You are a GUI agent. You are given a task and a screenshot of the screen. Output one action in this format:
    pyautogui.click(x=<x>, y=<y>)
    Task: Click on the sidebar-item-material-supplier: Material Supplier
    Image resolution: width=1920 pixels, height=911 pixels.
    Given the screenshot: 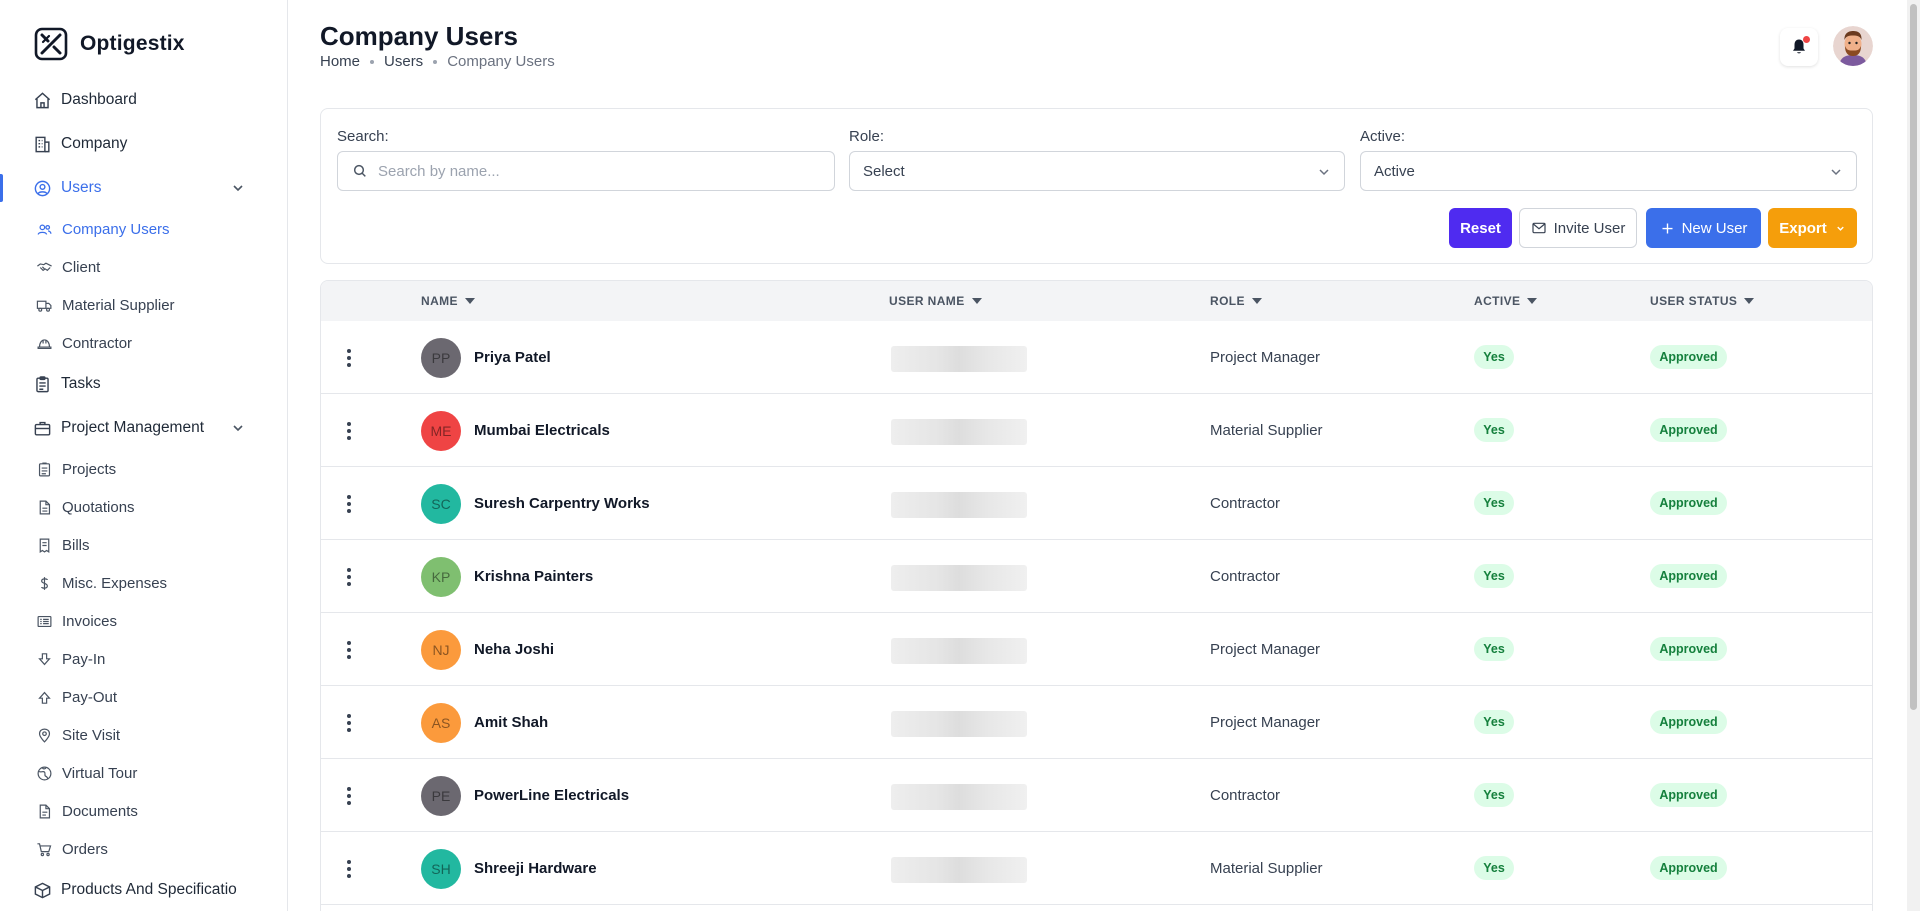 What is the action you would take?
    pyautogui.click(x=143, y=305)
    